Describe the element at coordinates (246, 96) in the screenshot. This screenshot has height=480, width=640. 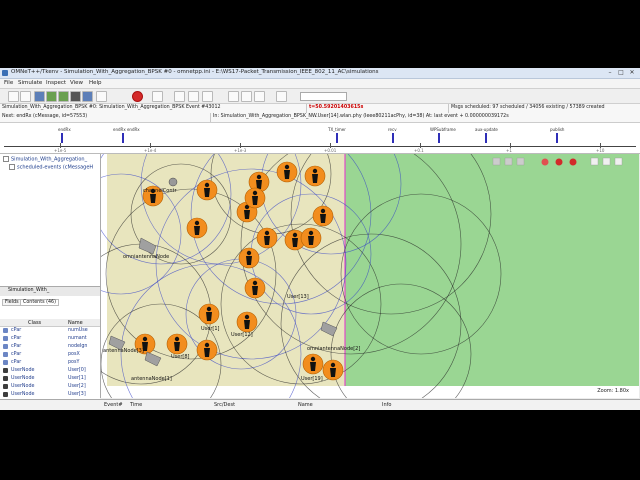
I see `timeline-toggle-icon` at that location.